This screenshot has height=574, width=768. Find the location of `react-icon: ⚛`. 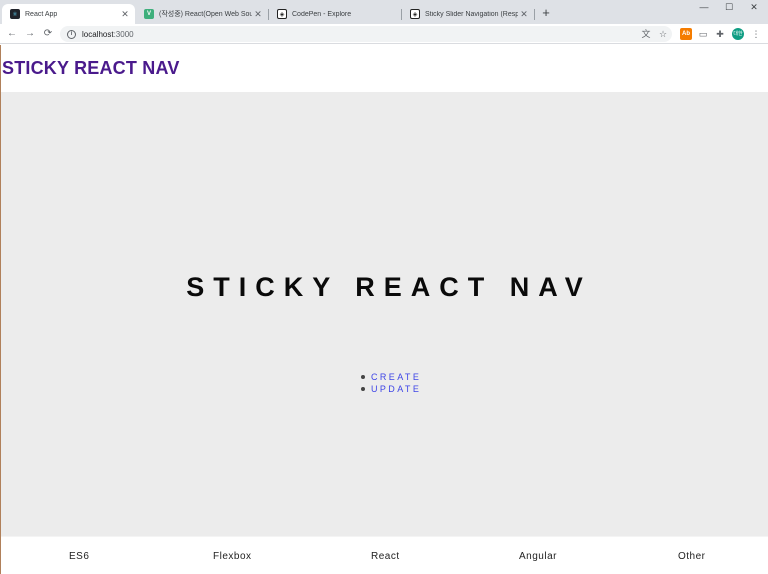

react-icon: ⚛ is located at coordinates (15, 14).